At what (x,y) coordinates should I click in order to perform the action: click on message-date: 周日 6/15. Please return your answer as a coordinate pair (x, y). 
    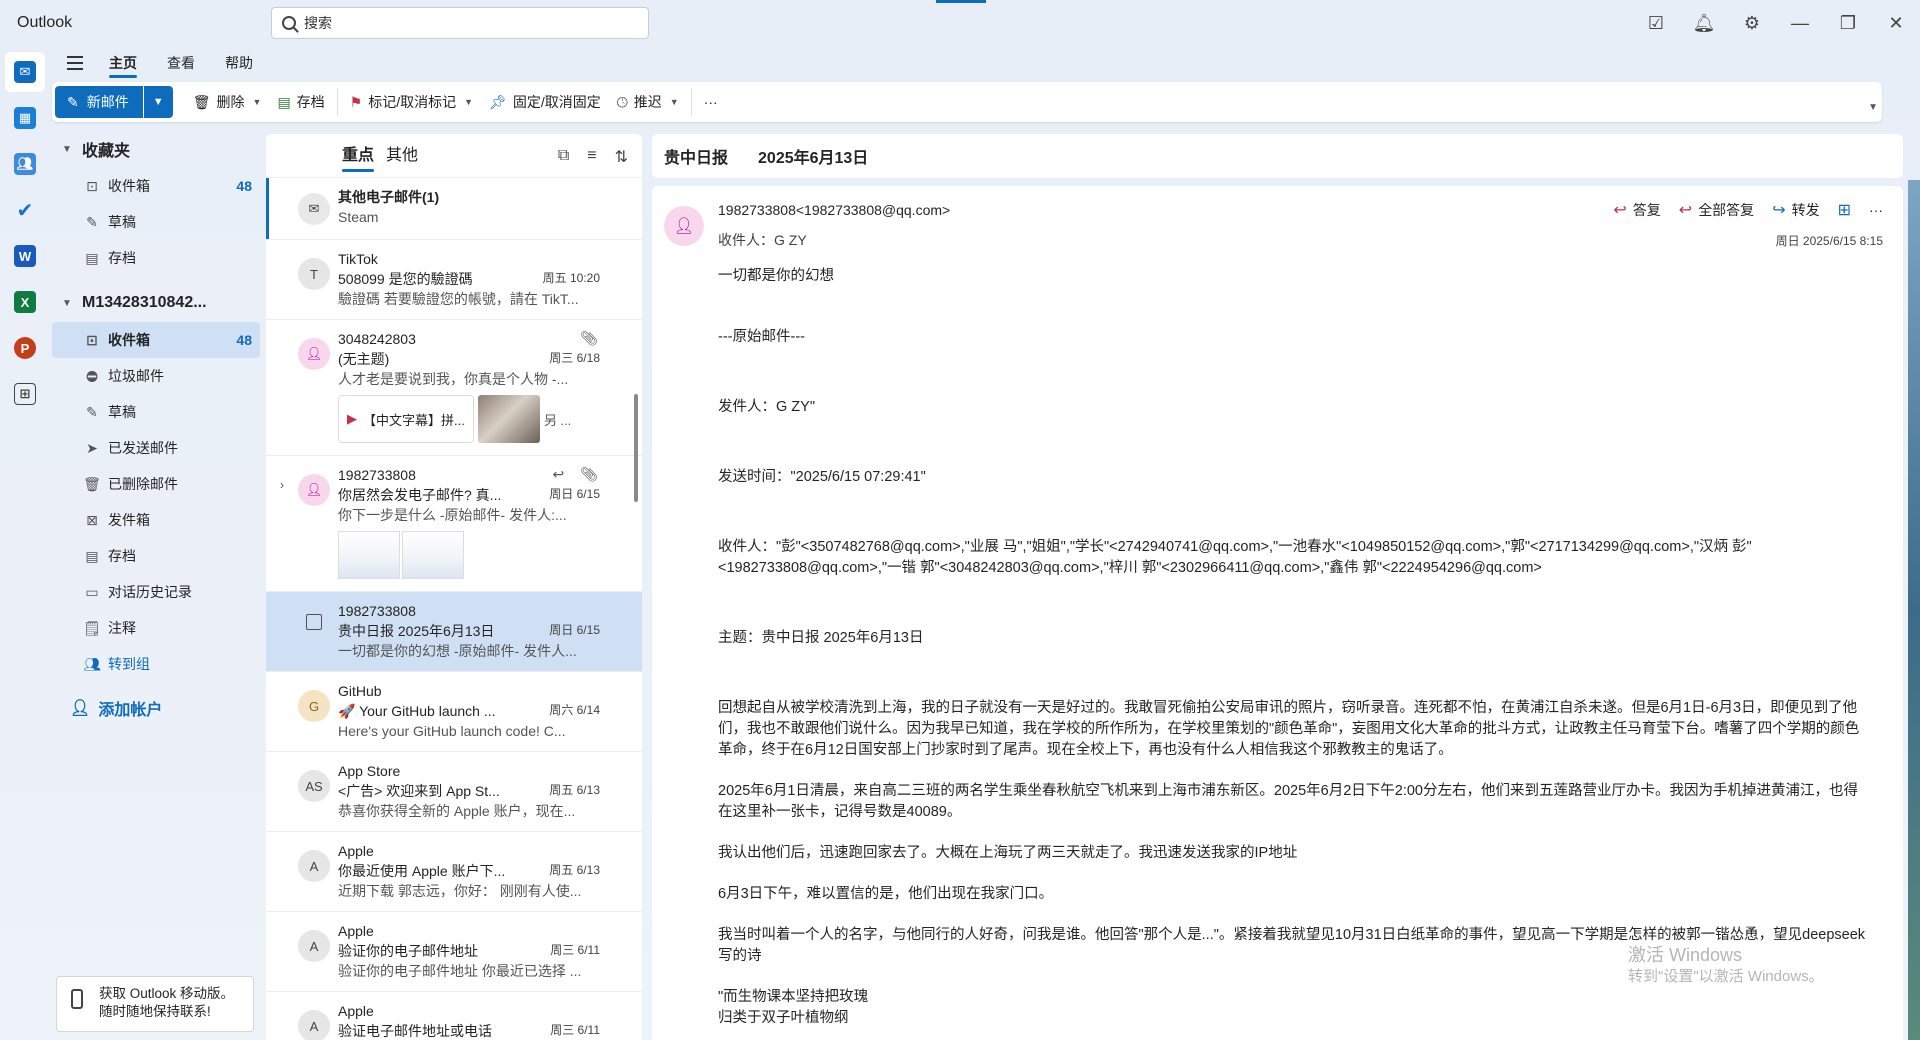
    Looking at the image, I should click on (574, 630).